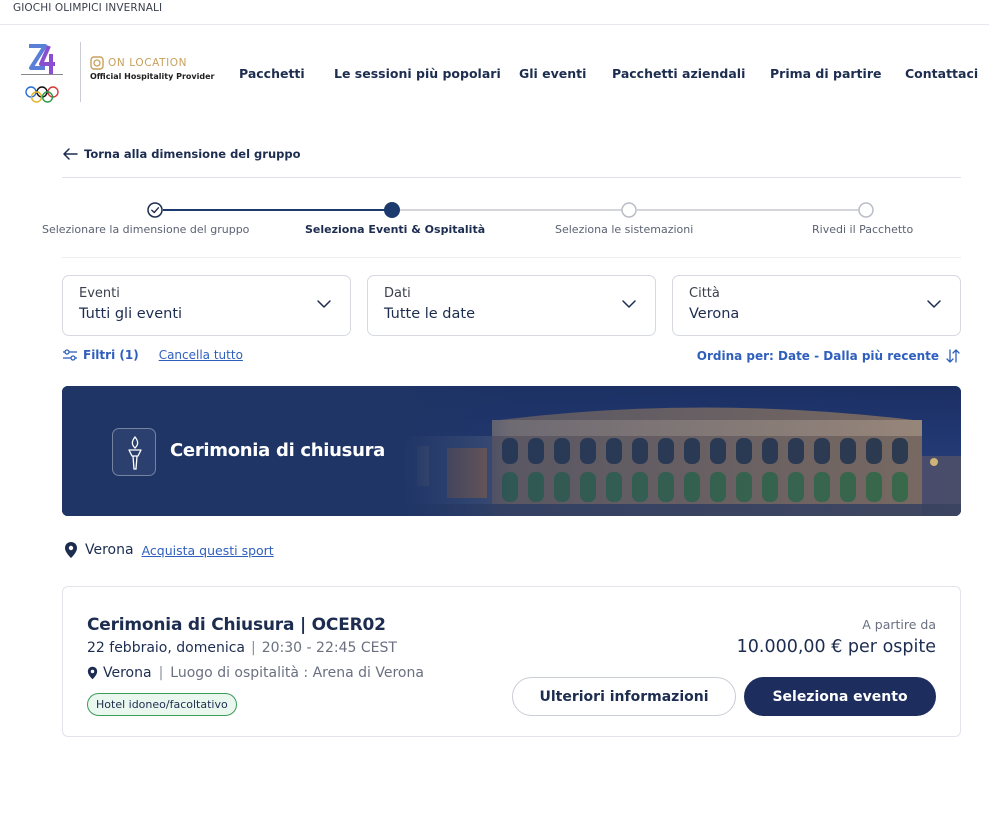 The height and width of the screenshot is (819, 989). I want to click on sort-arrows-icon, so click(953, 356).